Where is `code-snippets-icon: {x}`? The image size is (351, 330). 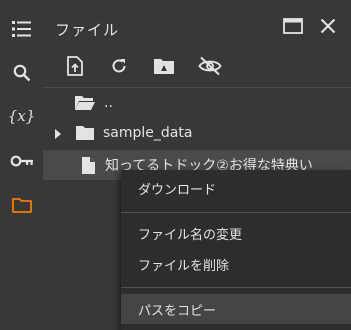
code-snippets-icon: {x} is located at coordinates (21, 116).